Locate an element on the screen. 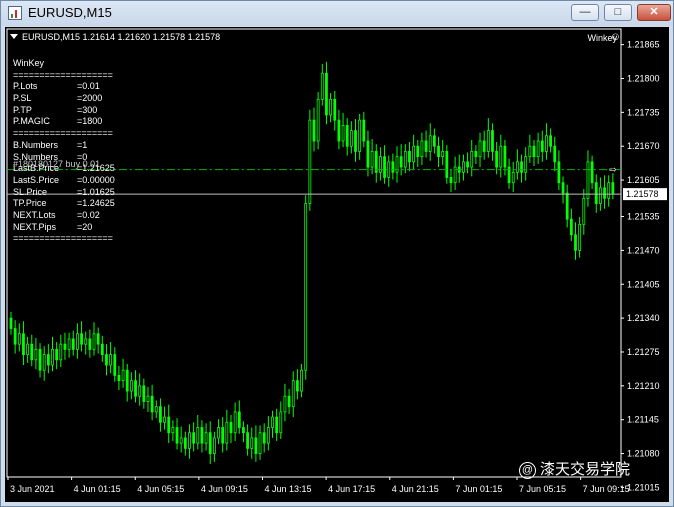 The width and height of the screenshot is (674, 507). title-bar: EURUSD,M15 — □ ✕ is located at coordinates (337, 13).